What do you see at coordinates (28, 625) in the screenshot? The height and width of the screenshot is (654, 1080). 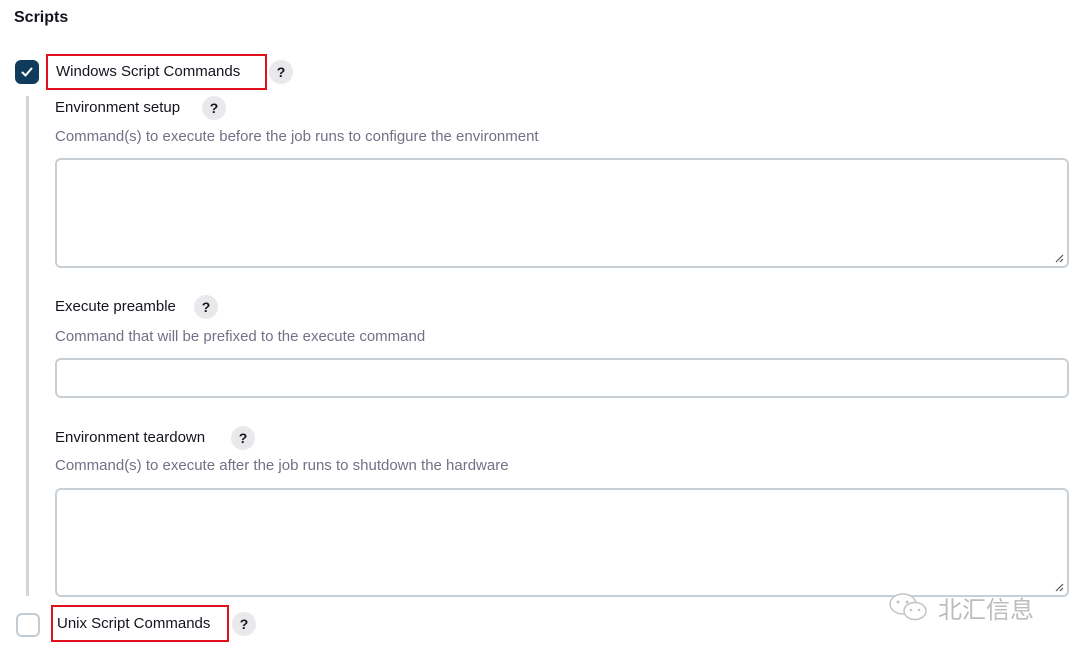 I see `unix-script-checkbox` at bounding box center [28, 625].